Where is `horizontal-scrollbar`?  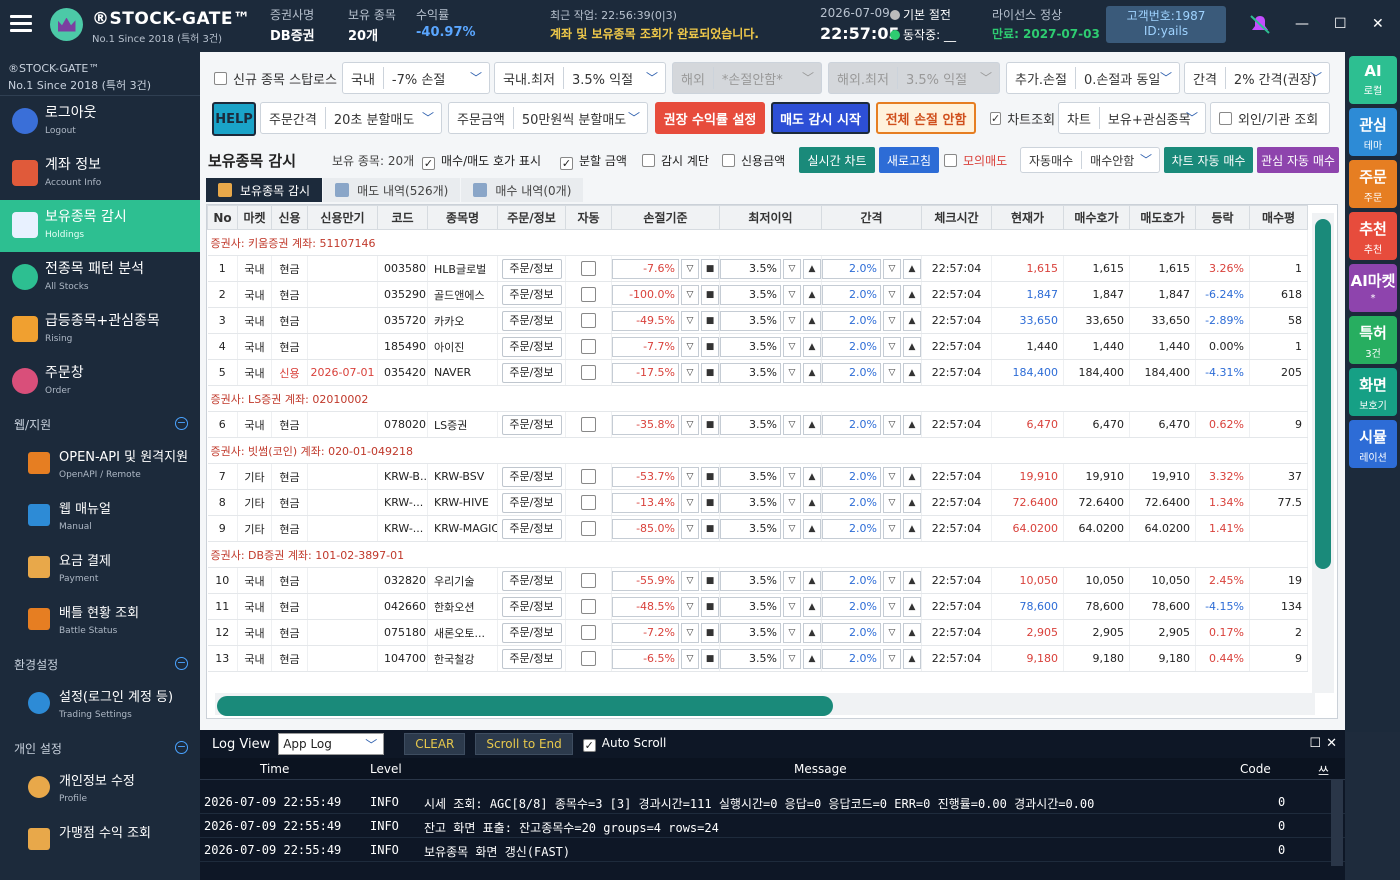 horizontal-scrollbar is located at coordinates (765, 704).